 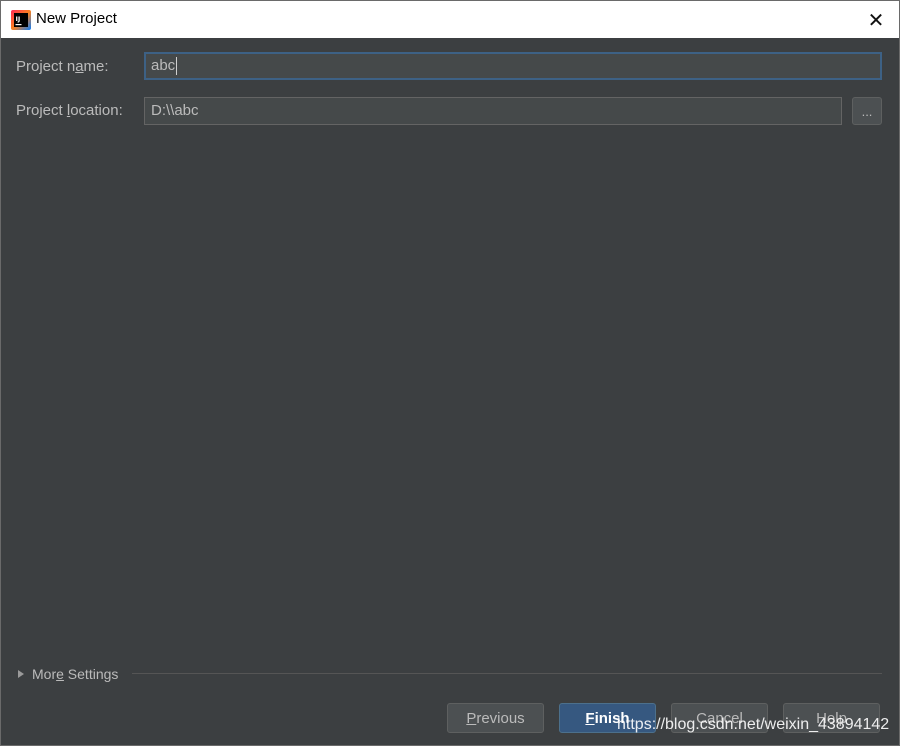 I want to click on close-button: ✕, so click(x=876, y=19).